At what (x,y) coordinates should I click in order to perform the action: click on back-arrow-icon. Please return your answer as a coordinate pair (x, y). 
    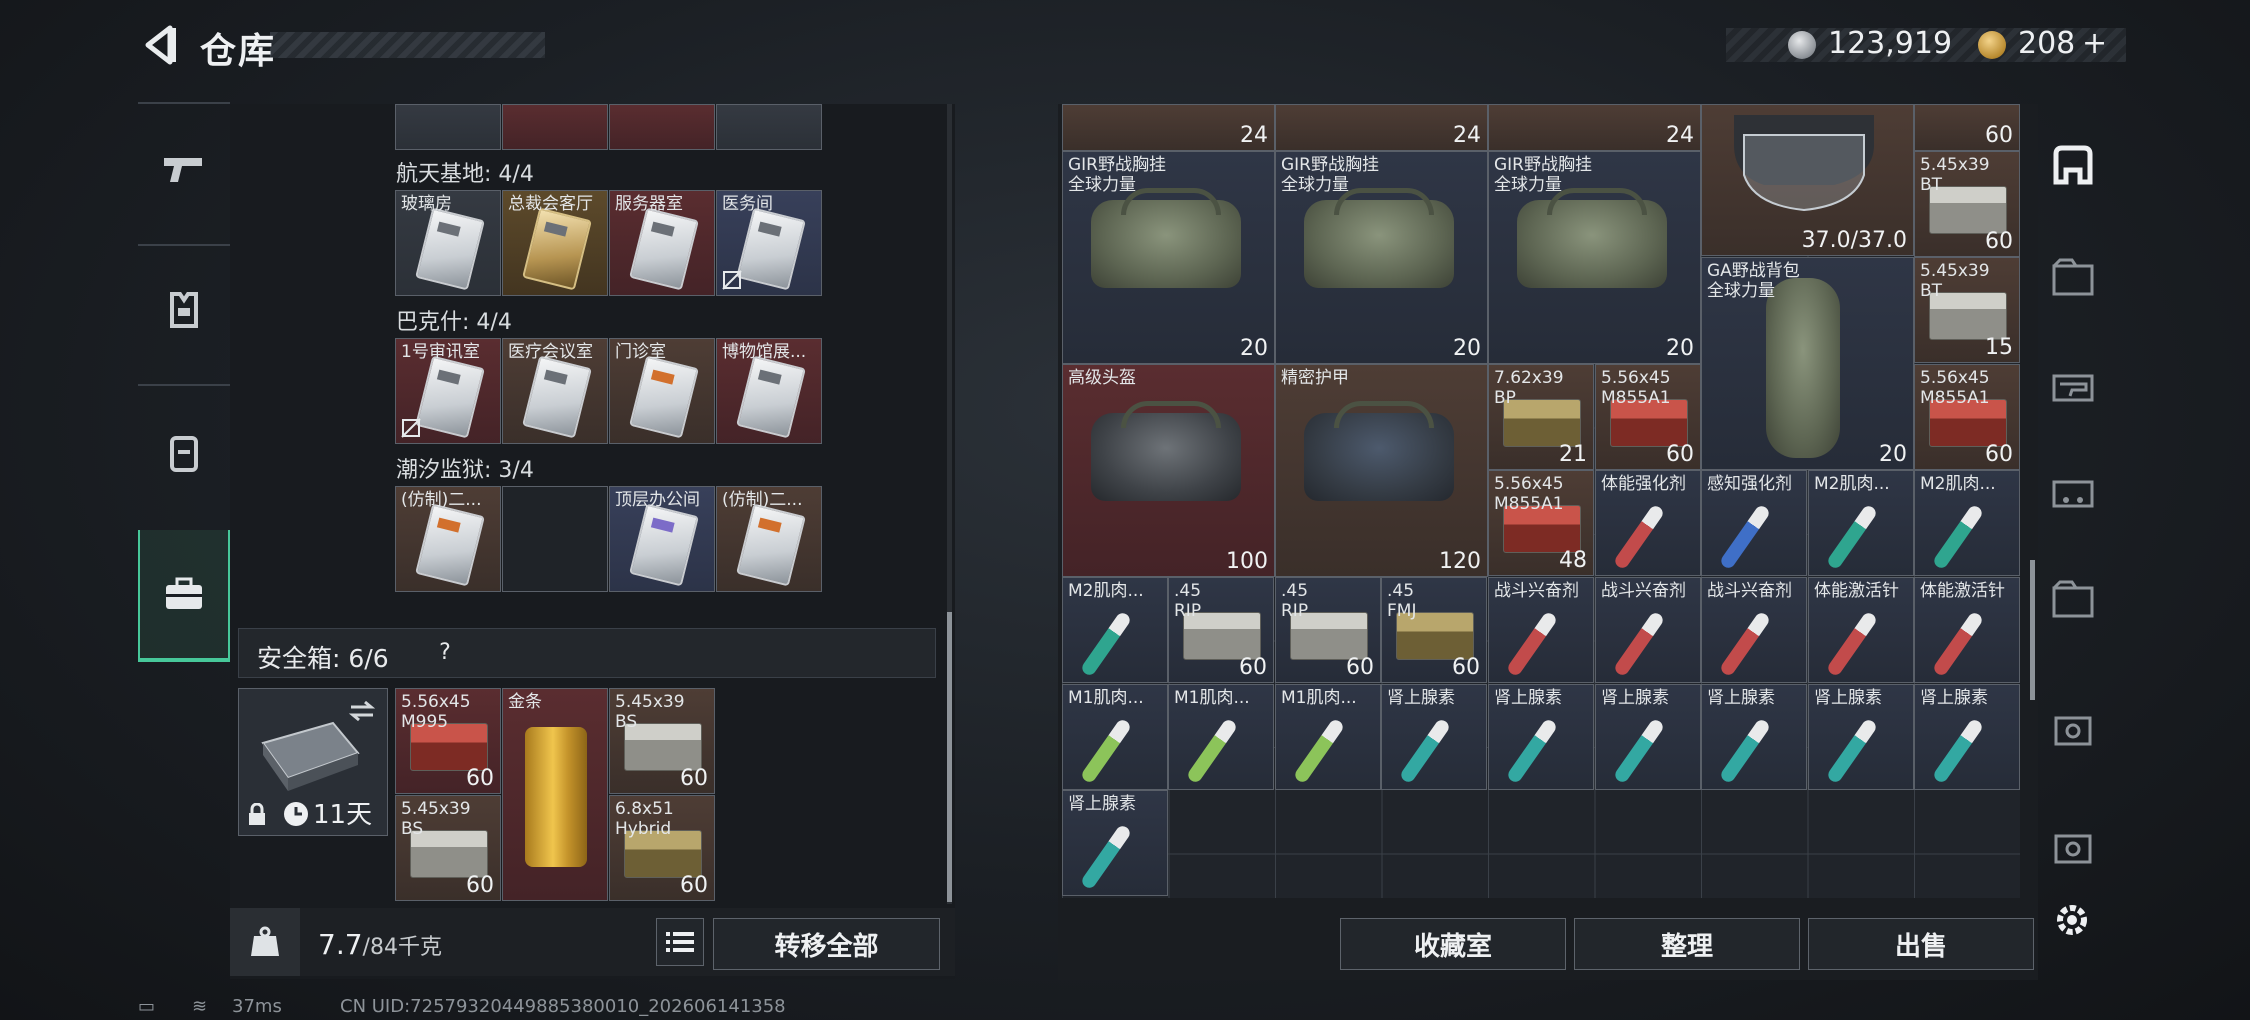
    Looking at the image, I should click on (161, 45).